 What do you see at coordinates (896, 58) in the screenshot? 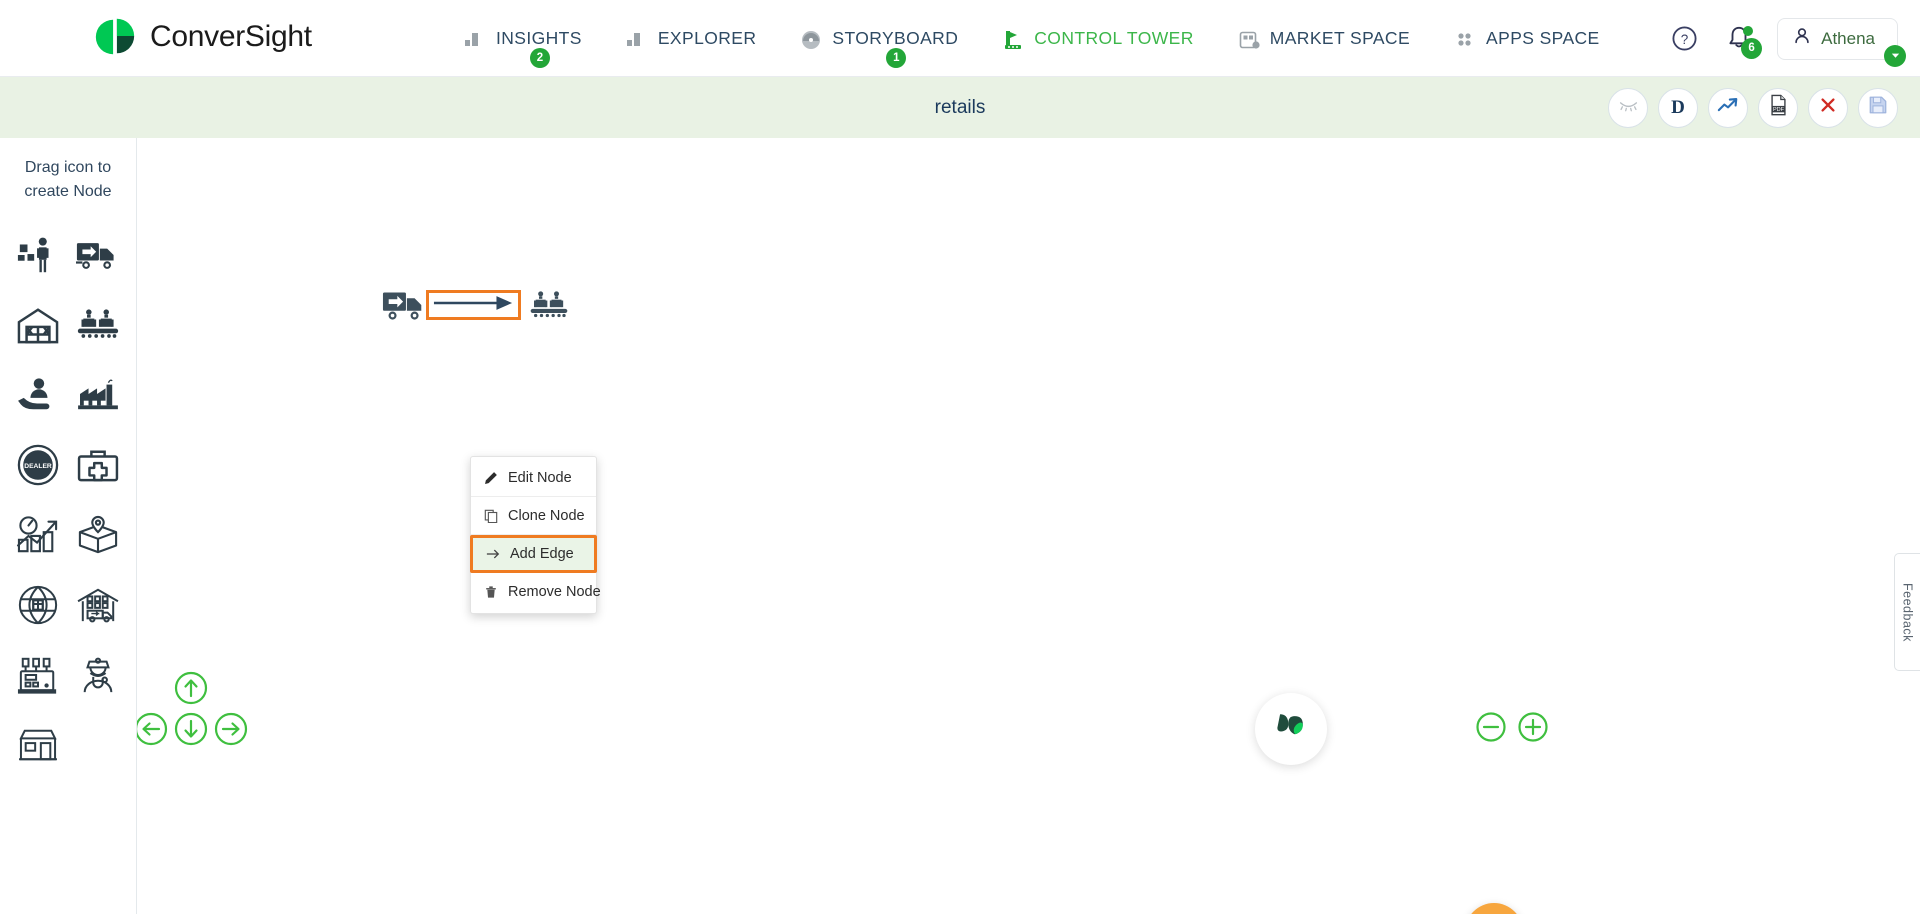
I see `nav-badge: 1` at bounding box center [896, 58].